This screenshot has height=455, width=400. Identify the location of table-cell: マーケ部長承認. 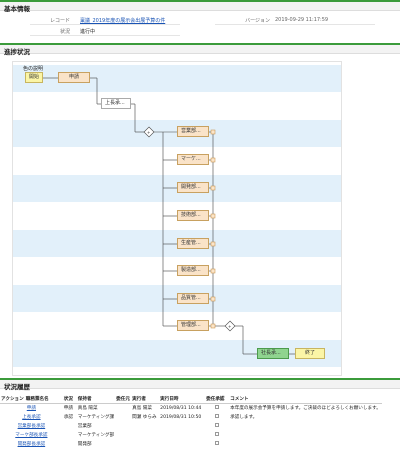
(31, 435).